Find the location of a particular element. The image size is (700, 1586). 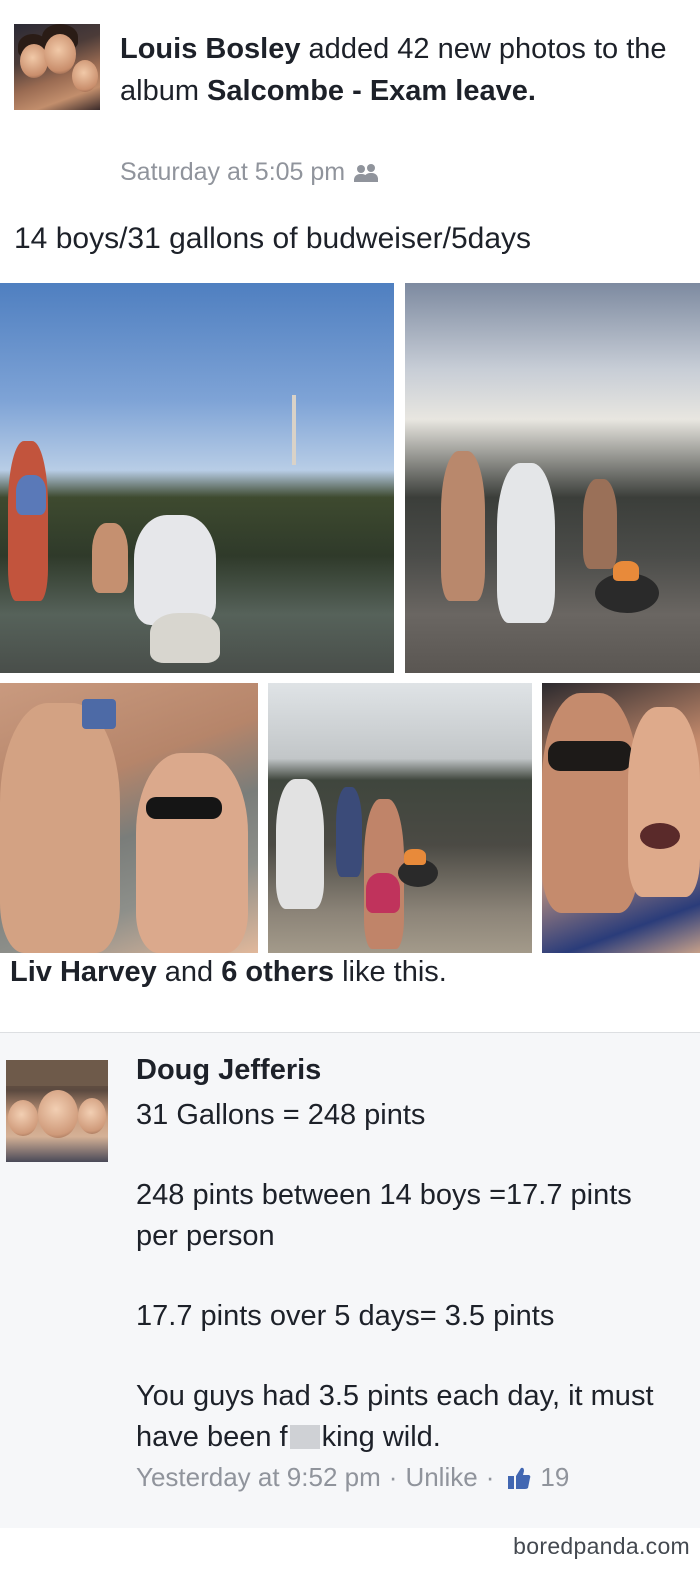

like-count: 19 is located at coordinates (554, 1477).